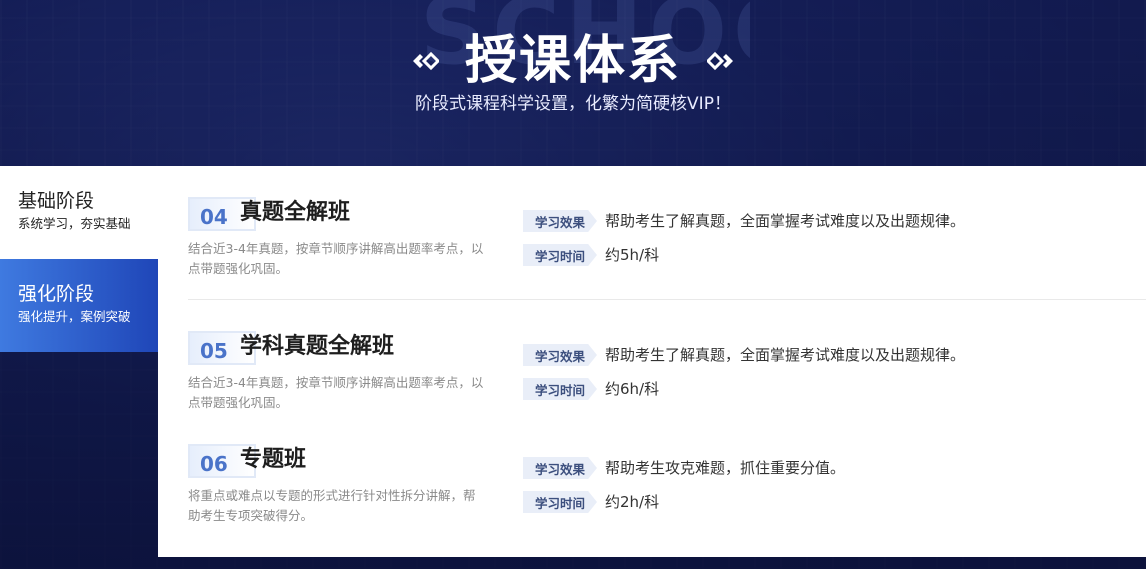 This screenshot has width=1146, height=569. I want to click on course-name: 学科真题全解班, so click(317, 346).